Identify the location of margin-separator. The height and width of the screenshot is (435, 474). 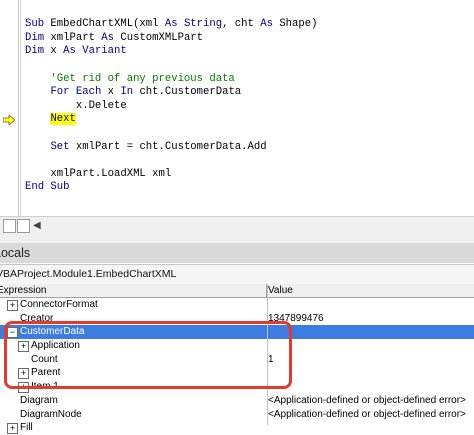
(20, 108).